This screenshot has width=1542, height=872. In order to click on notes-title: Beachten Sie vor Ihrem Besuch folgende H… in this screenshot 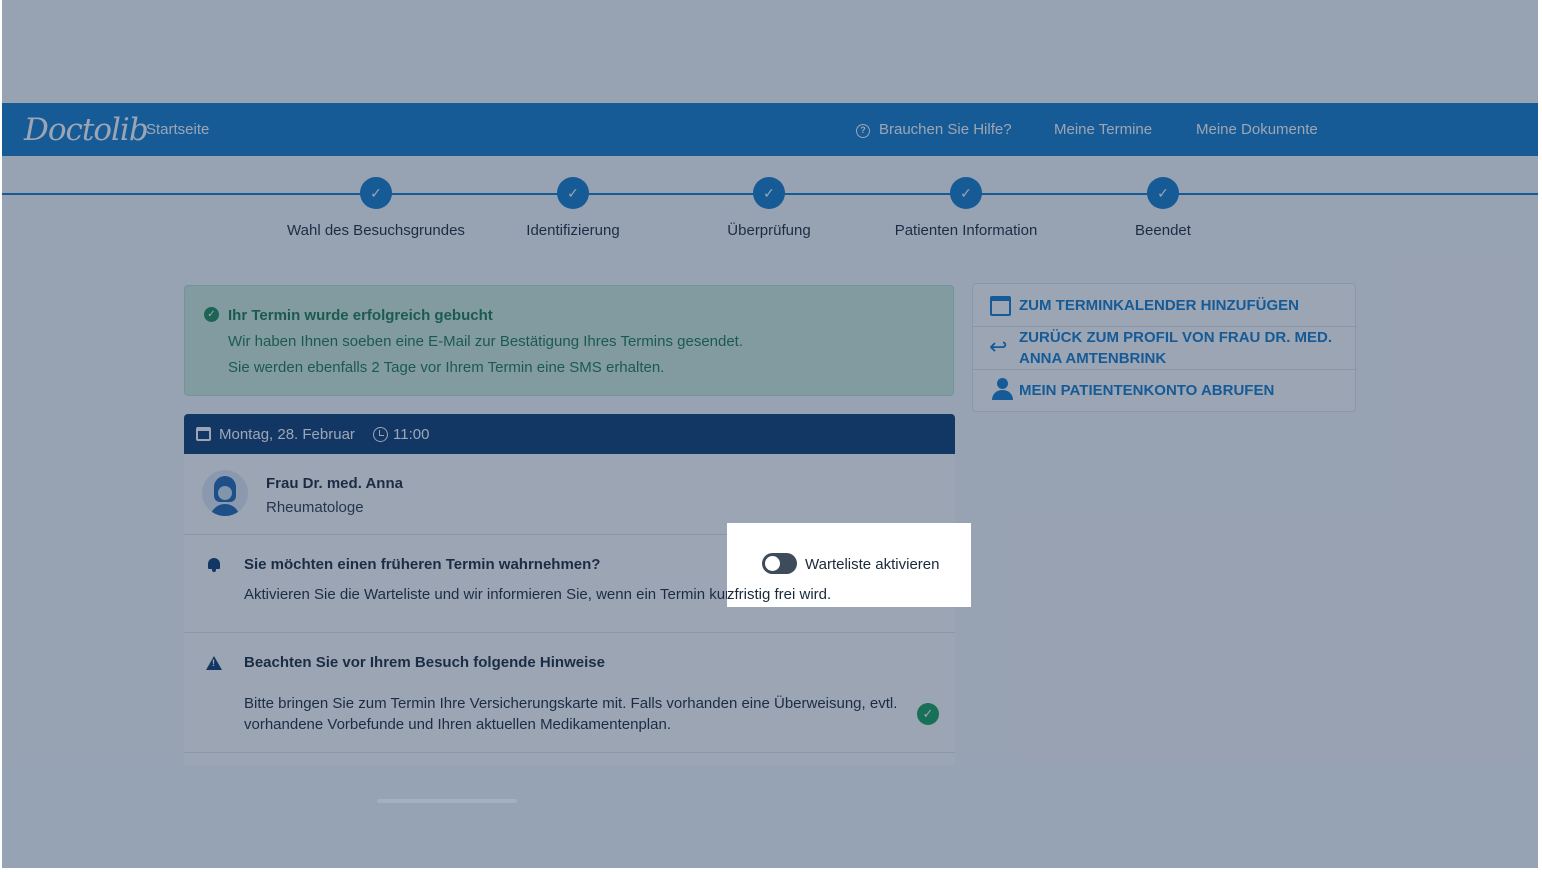, I will do `click(424, 662)`.